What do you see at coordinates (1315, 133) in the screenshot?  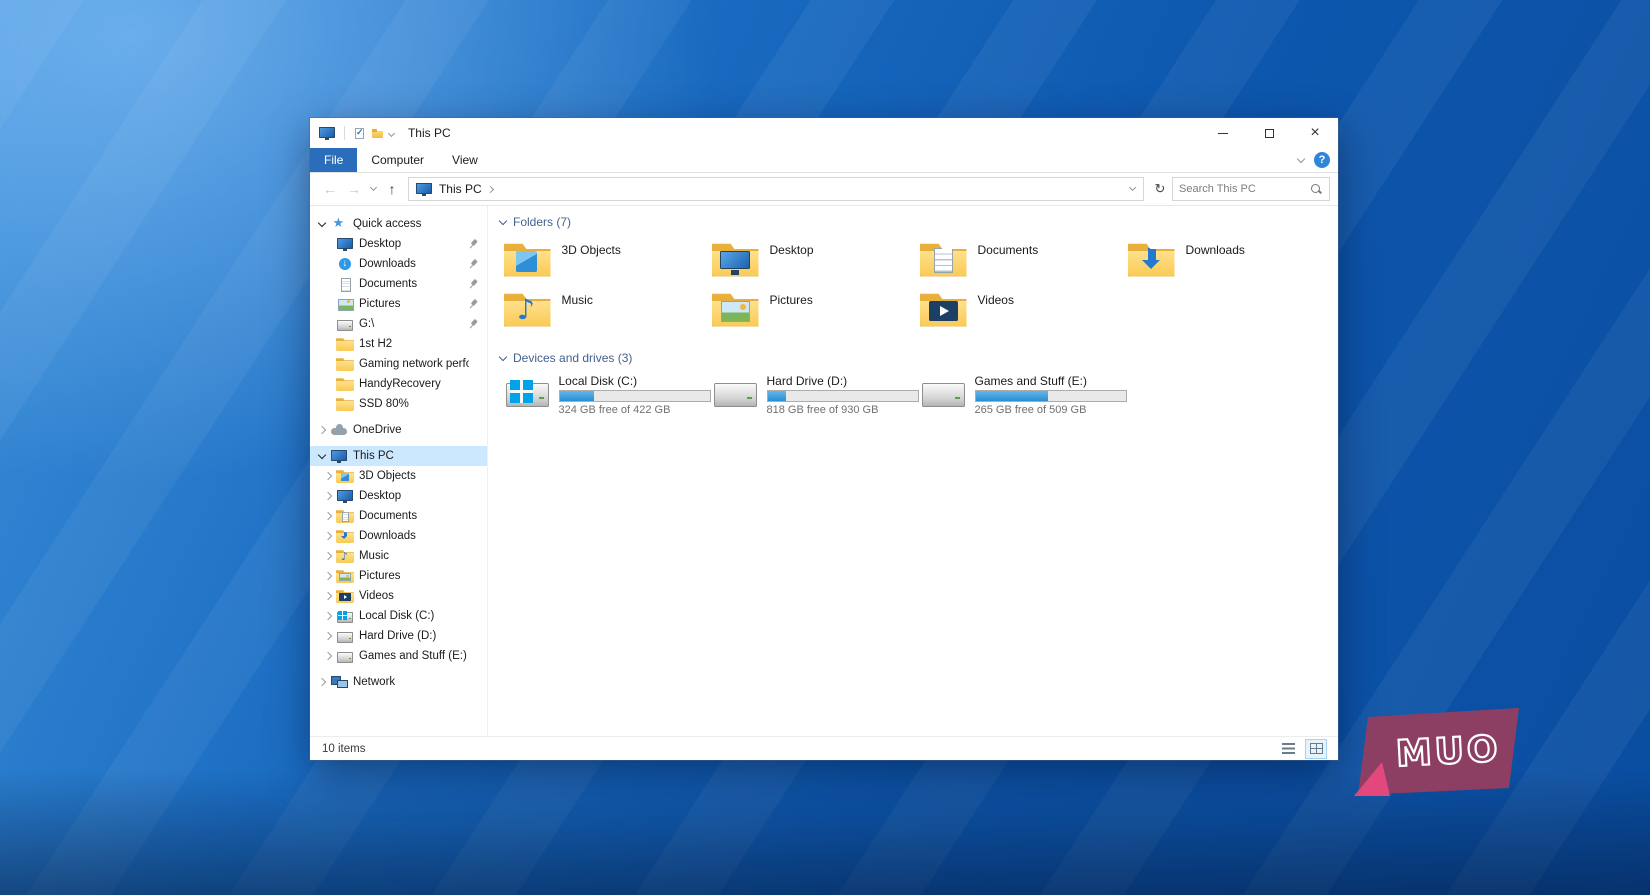 I see `close-button: ×` at bounding box center [1315, 133].